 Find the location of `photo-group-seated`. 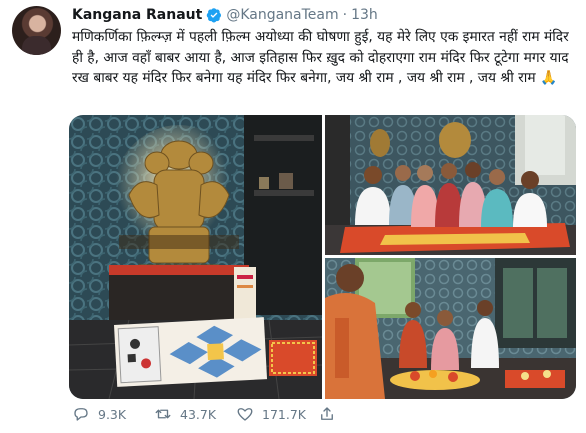

photo-group-seated is located at coordinates (450, 185).